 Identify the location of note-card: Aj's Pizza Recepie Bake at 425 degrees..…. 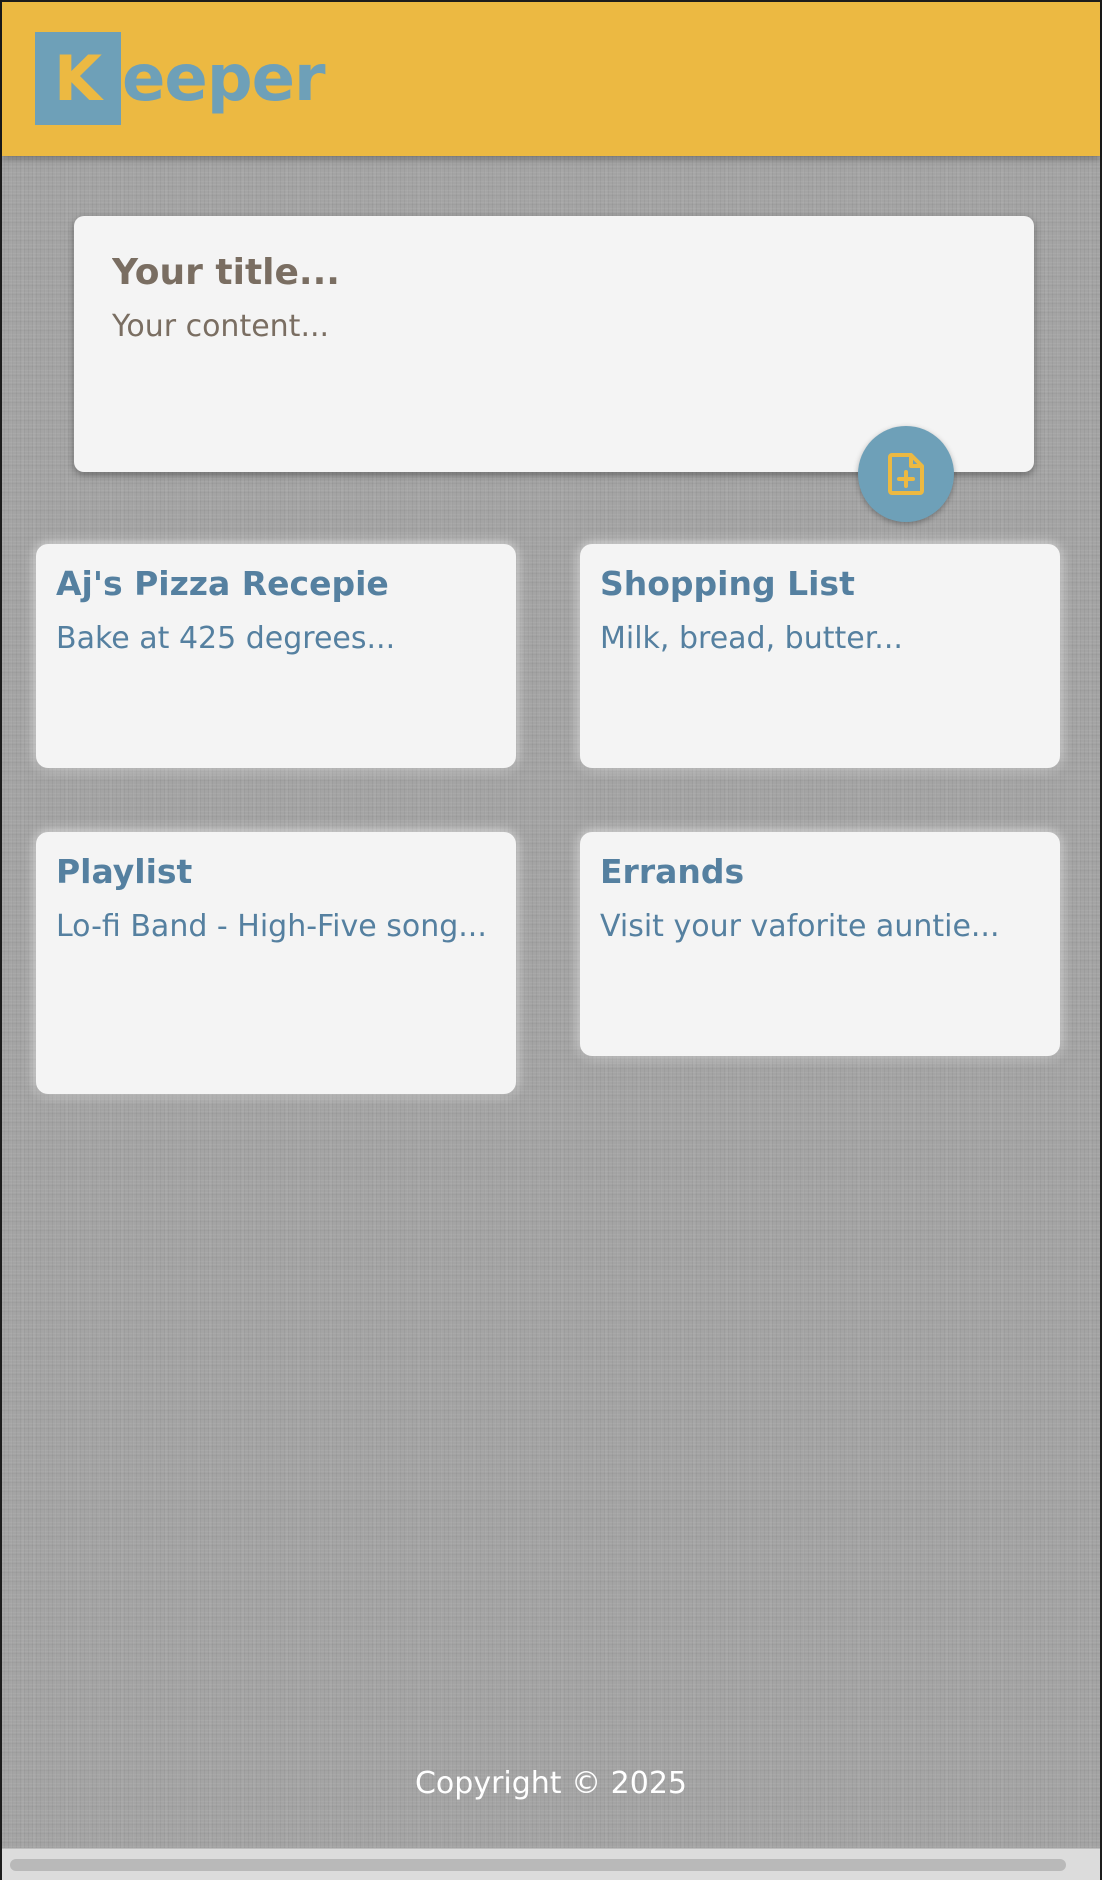
(276, 656).